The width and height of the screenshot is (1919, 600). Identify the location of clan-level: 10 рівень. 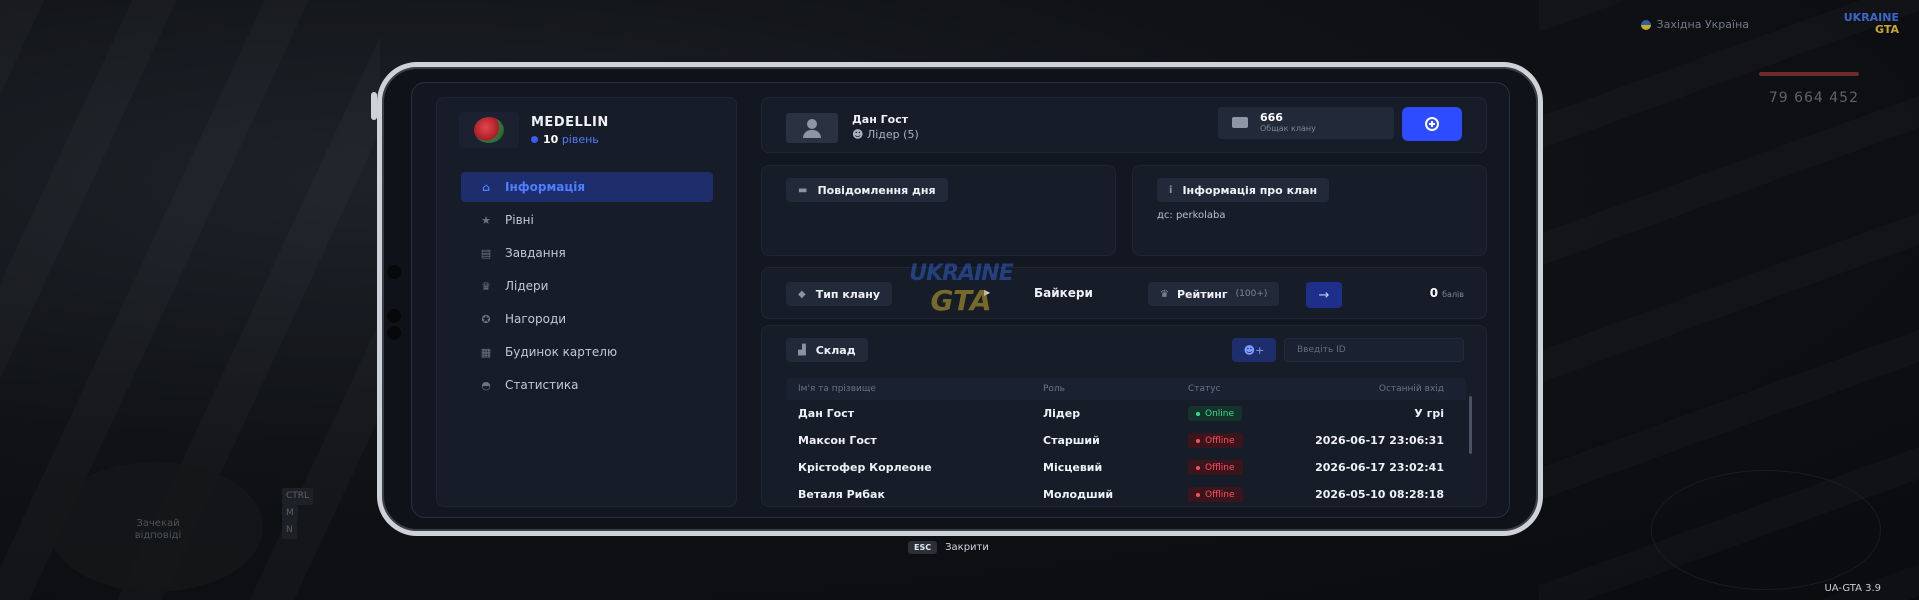
(570, 139).